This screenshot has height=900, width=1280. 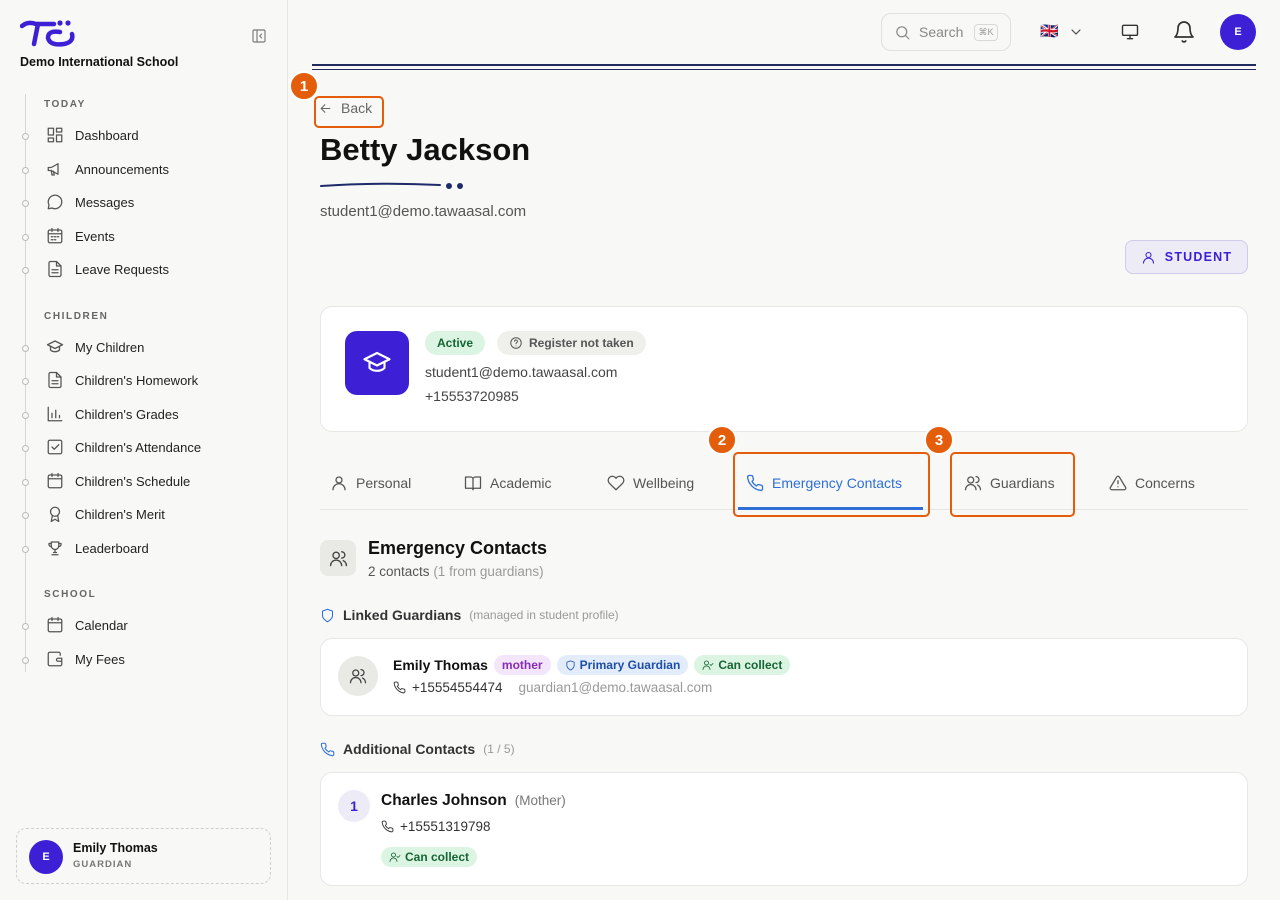 What do you see at coordinates (112, 548) in the screenshot?
I see `sidebar-item-label: Leaderboard` at bounding box center [112, 548].